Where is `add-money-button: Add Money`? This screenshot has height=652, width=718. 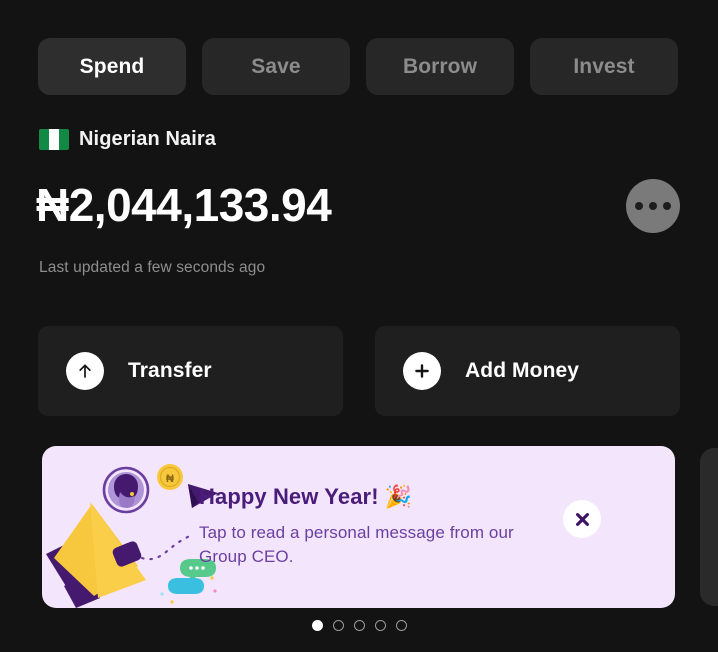
add-money-button: Add Money is located at coordinates (527, 371).